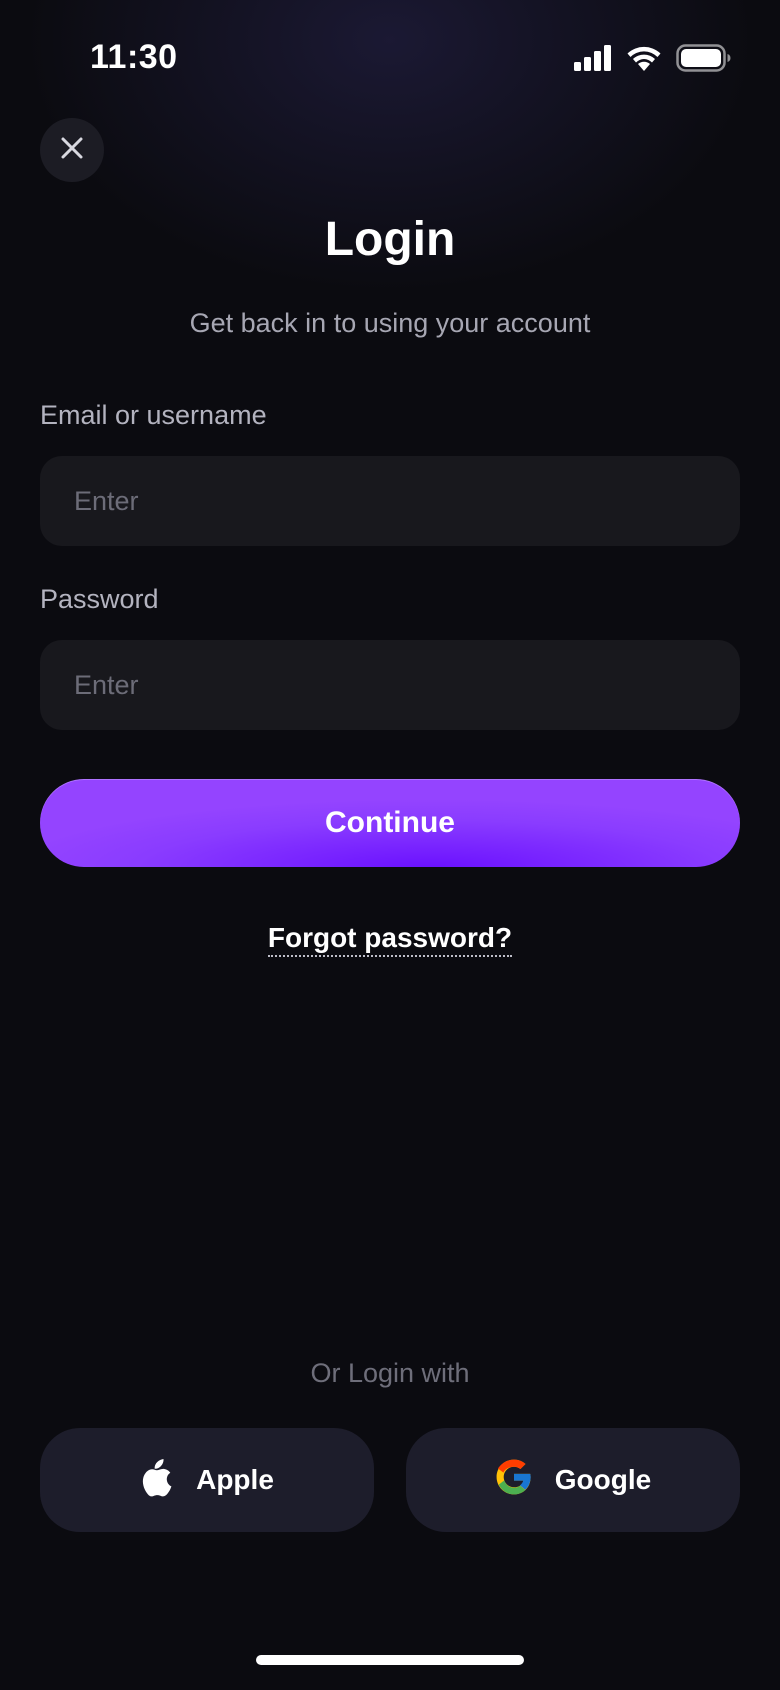 The width and height of the screenshot is (780, 1690). I want to click on password-label: Password, so click(99, 599).